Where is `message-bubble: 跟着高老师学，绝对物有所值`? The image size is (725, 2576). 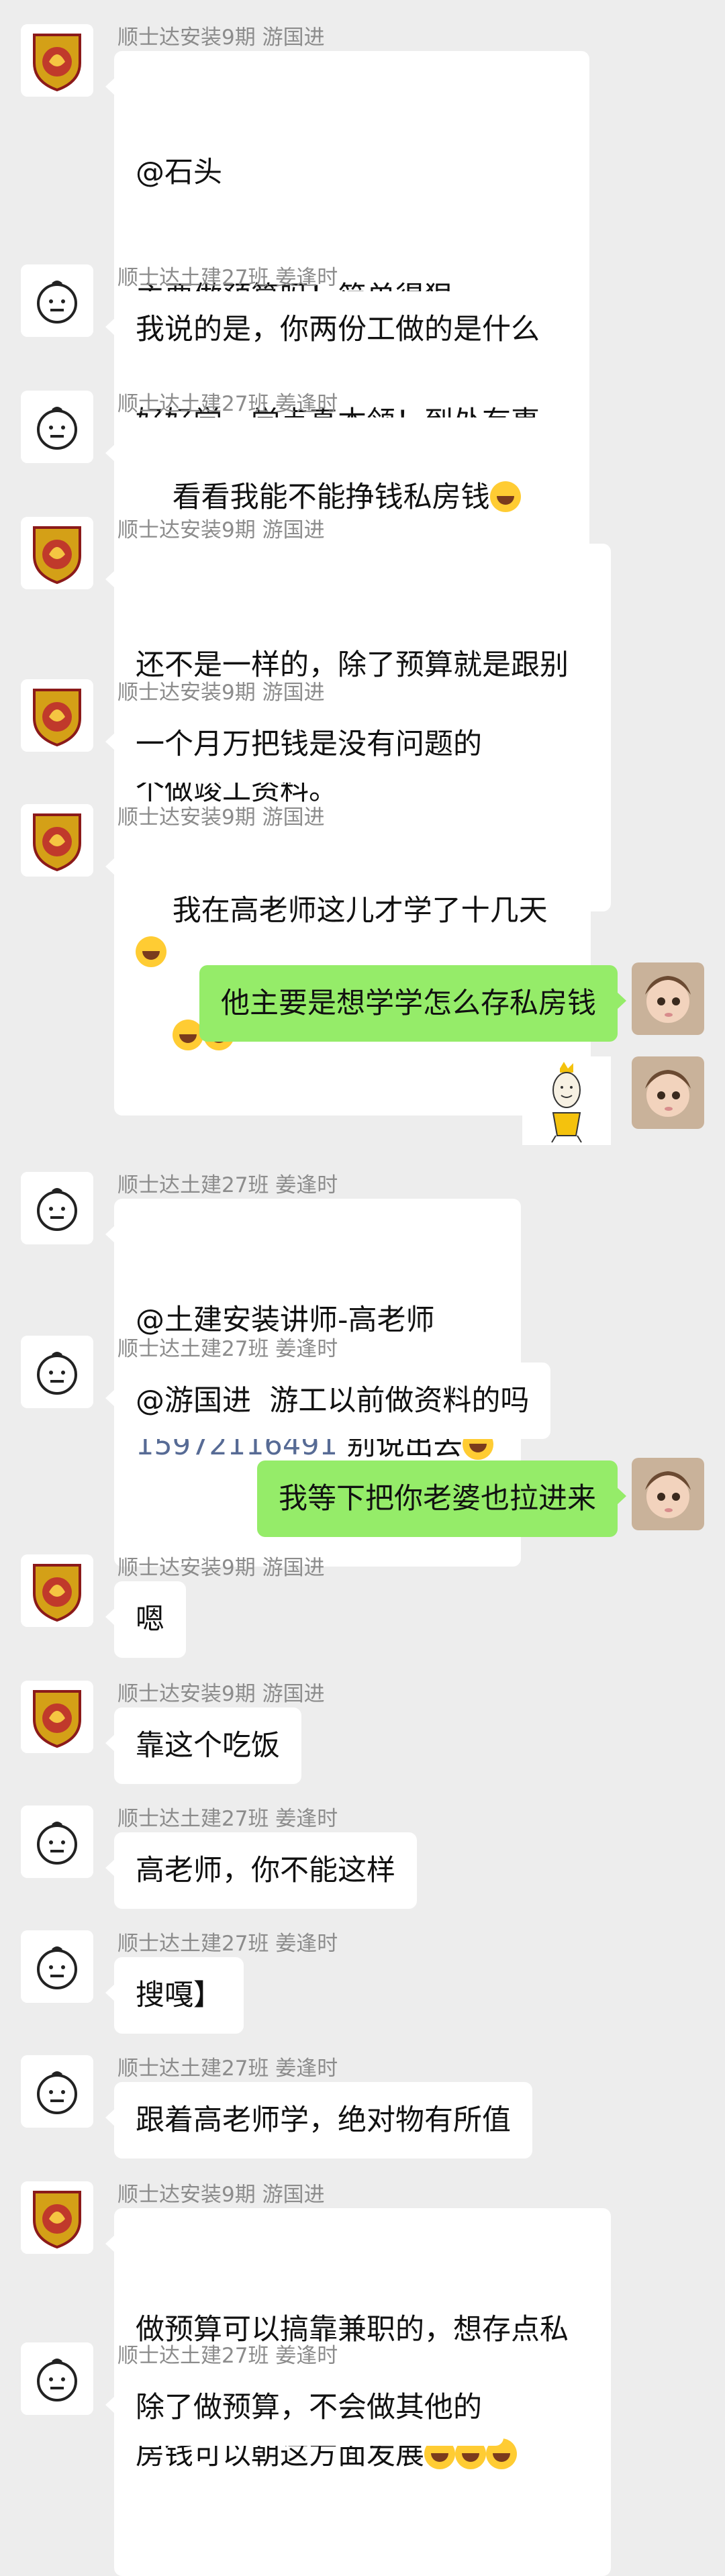 message-bubble: 跟着高老师学，绝对物有所值 is located at coordinates (318, 2120).